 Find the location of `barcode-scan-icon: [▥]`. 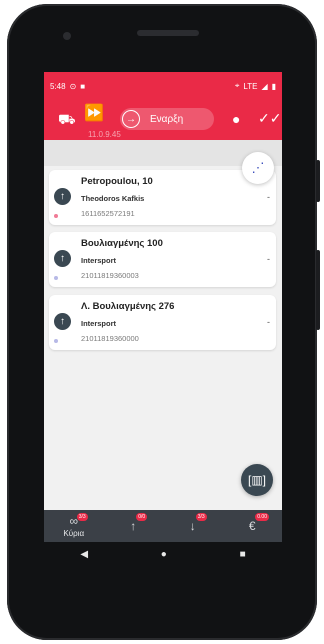

barcode-scan-icon: [▥] is located at coordinates (256, 480).